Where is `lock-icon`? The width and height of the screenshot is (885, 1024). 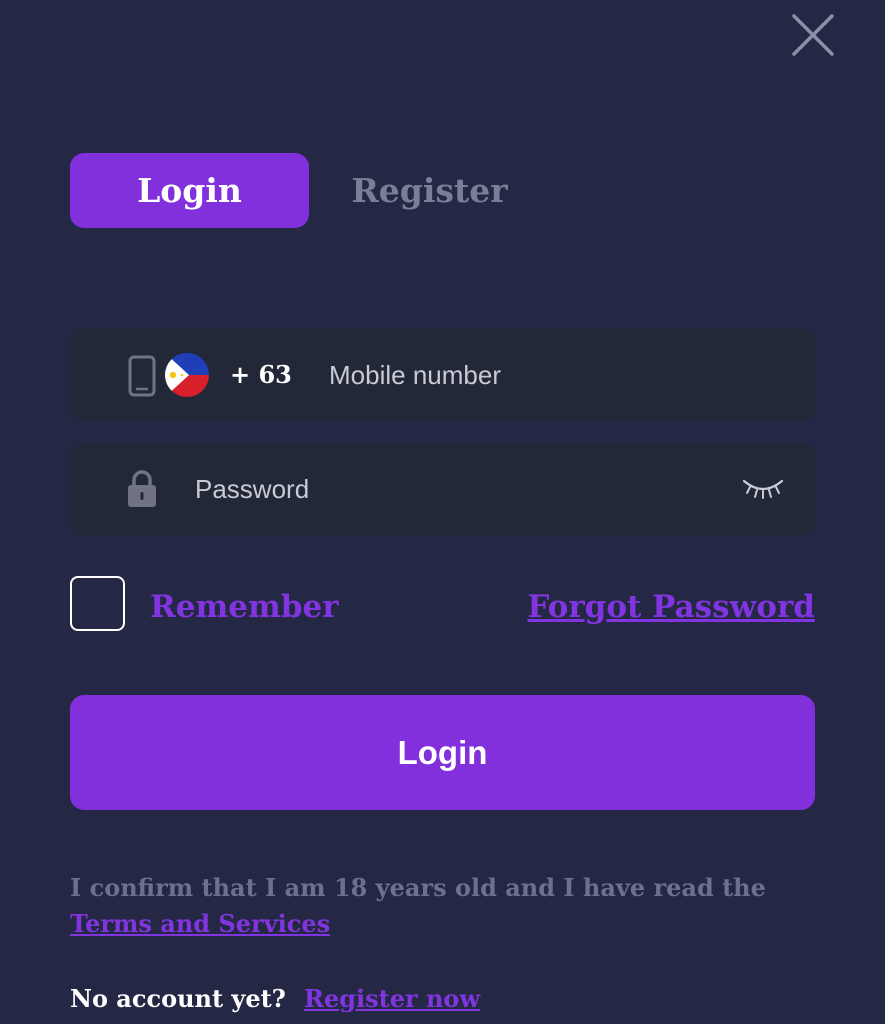 lock-icon is located at coordinates (142, 489).